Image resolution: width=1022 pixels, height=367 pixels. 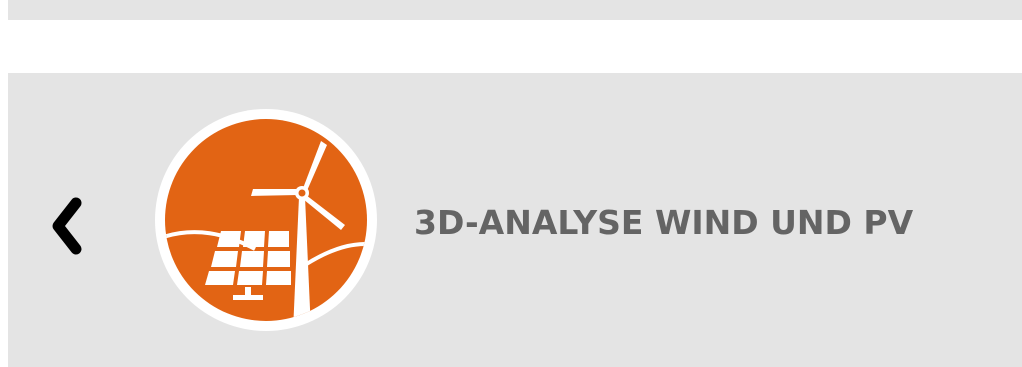 I want to click on wind-turbine-solar-panel-icon, so click(x=266, y=220).